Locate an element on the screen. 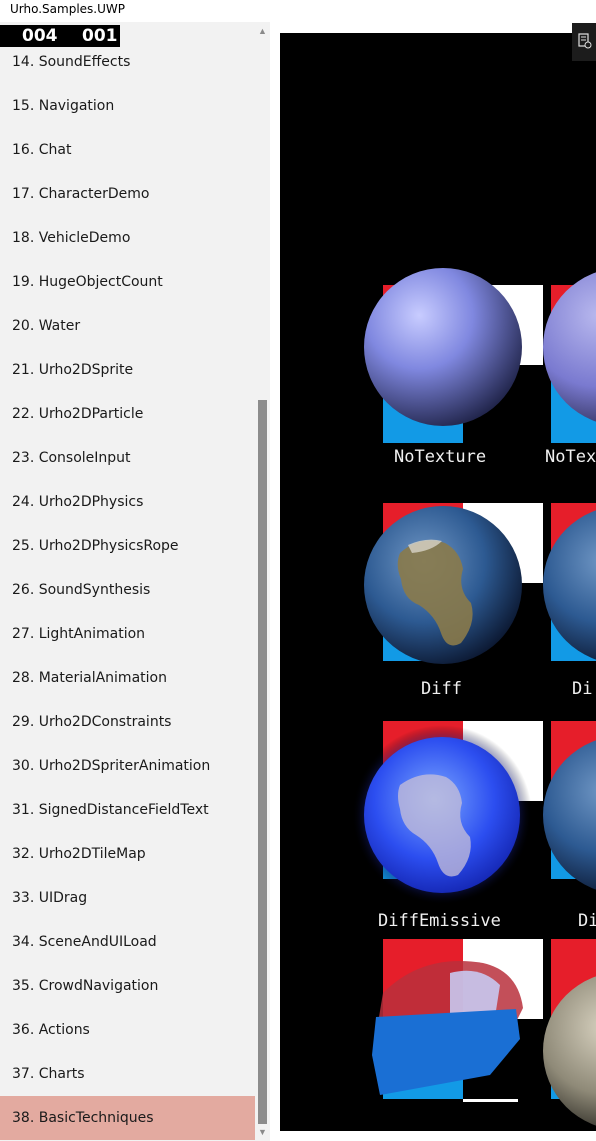 This screenshot has height=1141, width=596. sample-item: 35. CrowdNavigation is located at coordinates (127, 986).